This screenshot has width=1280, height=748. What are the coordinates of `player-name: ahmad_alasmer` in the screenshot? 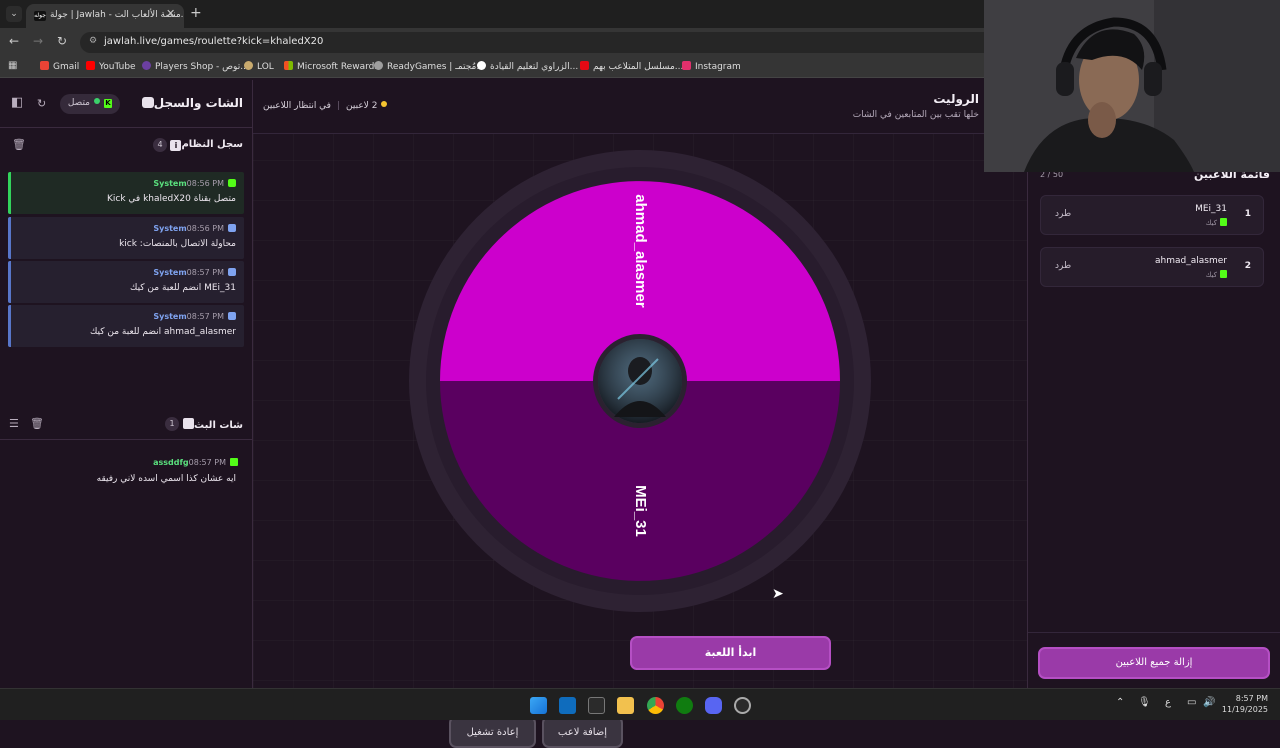 It's located at (1191, 261).